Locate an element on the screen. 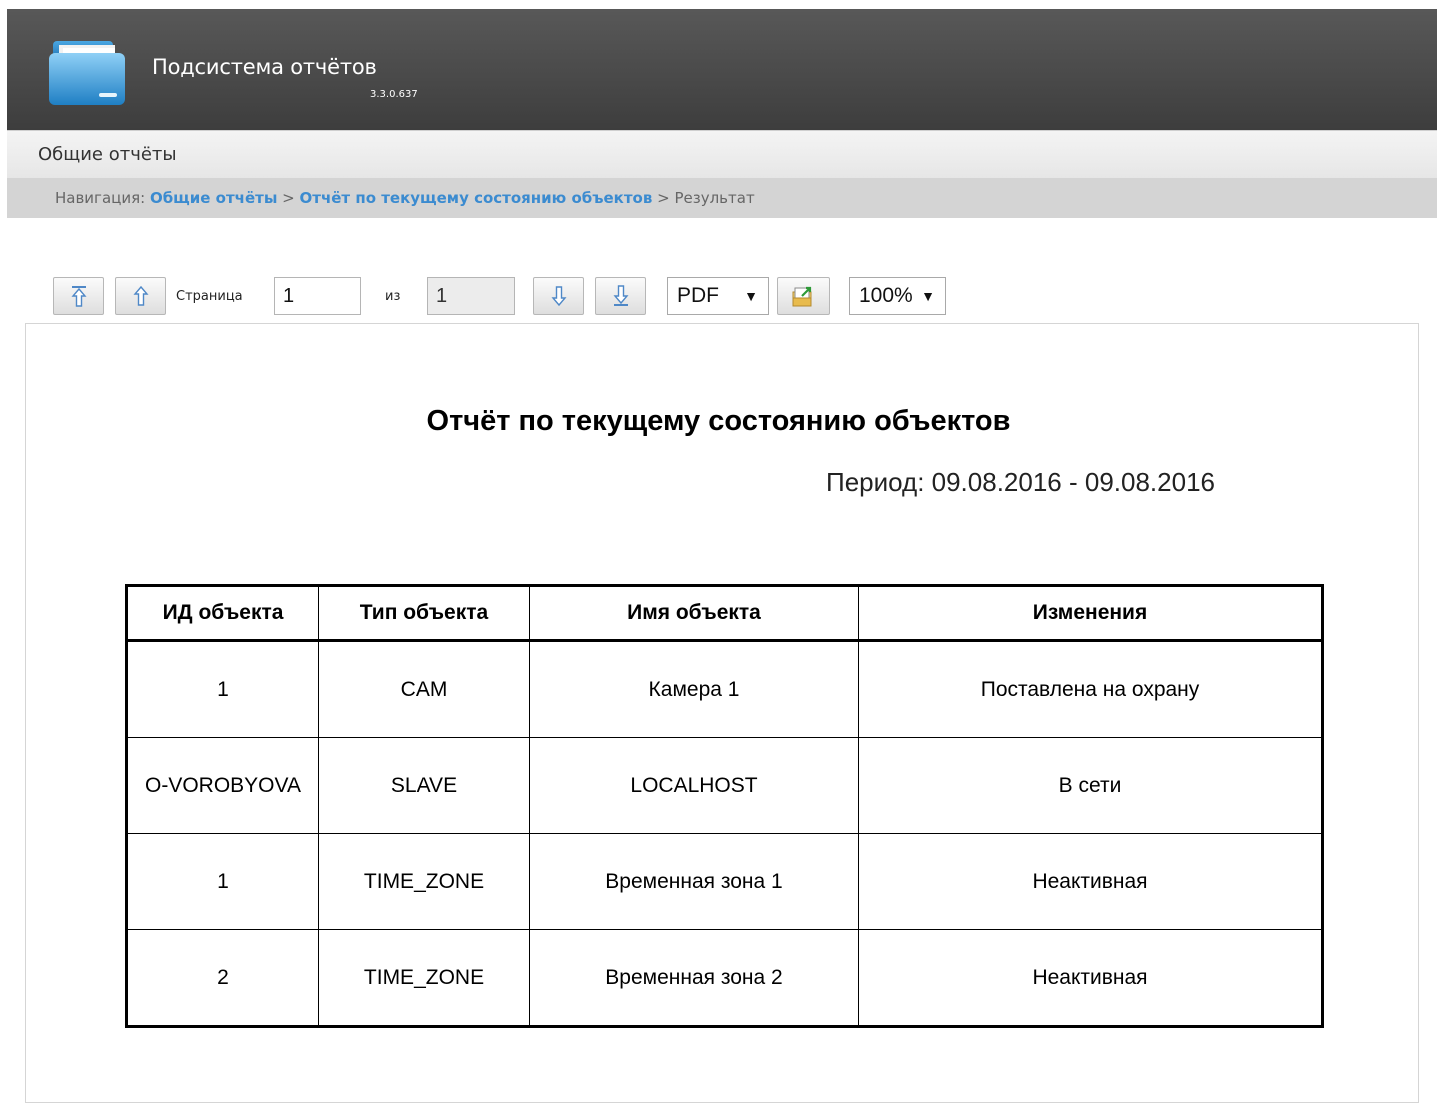 This screenshot has width=1437, height=1103. breadcrumb-link-general-reports: Общие отчёты is located at coordinates (213, 198).